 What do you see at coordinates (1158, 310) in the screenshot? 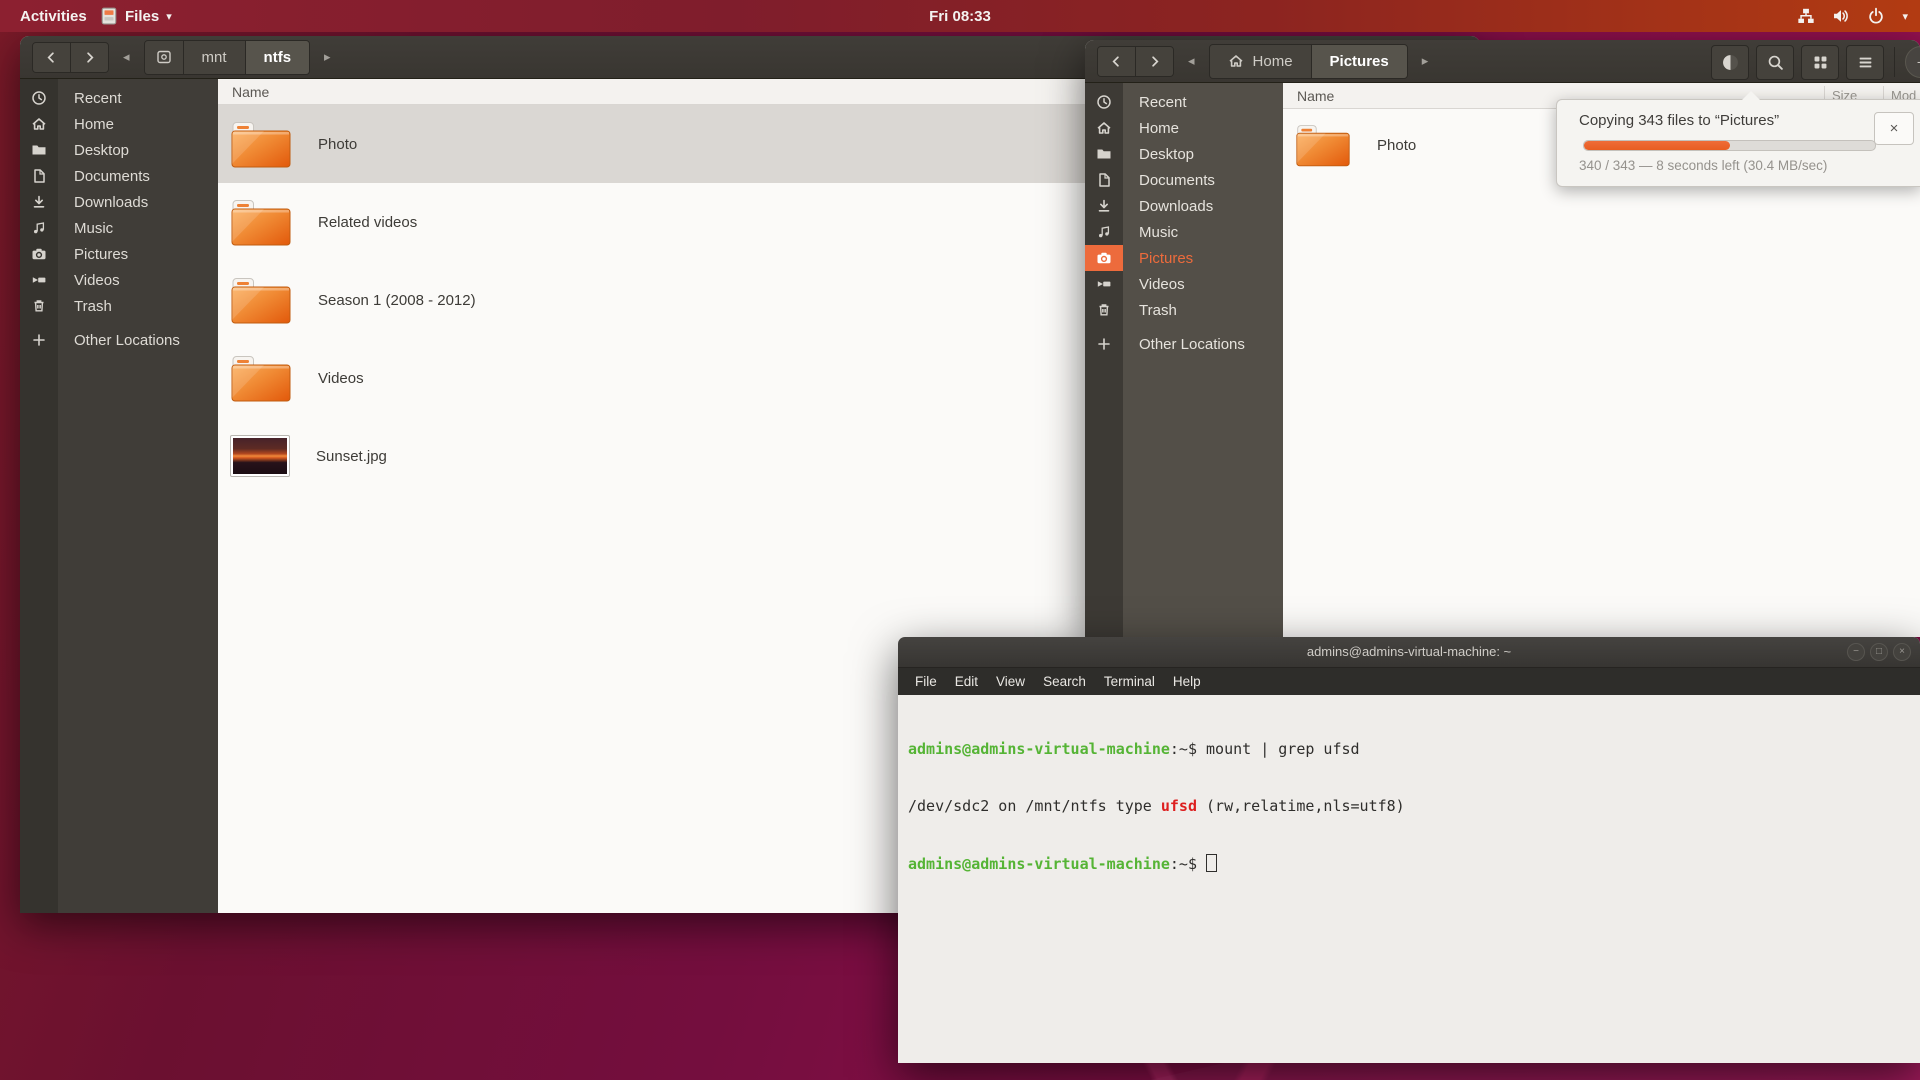
I see `sidebar-item-label: Trash` at bounding box center [1158, 310].